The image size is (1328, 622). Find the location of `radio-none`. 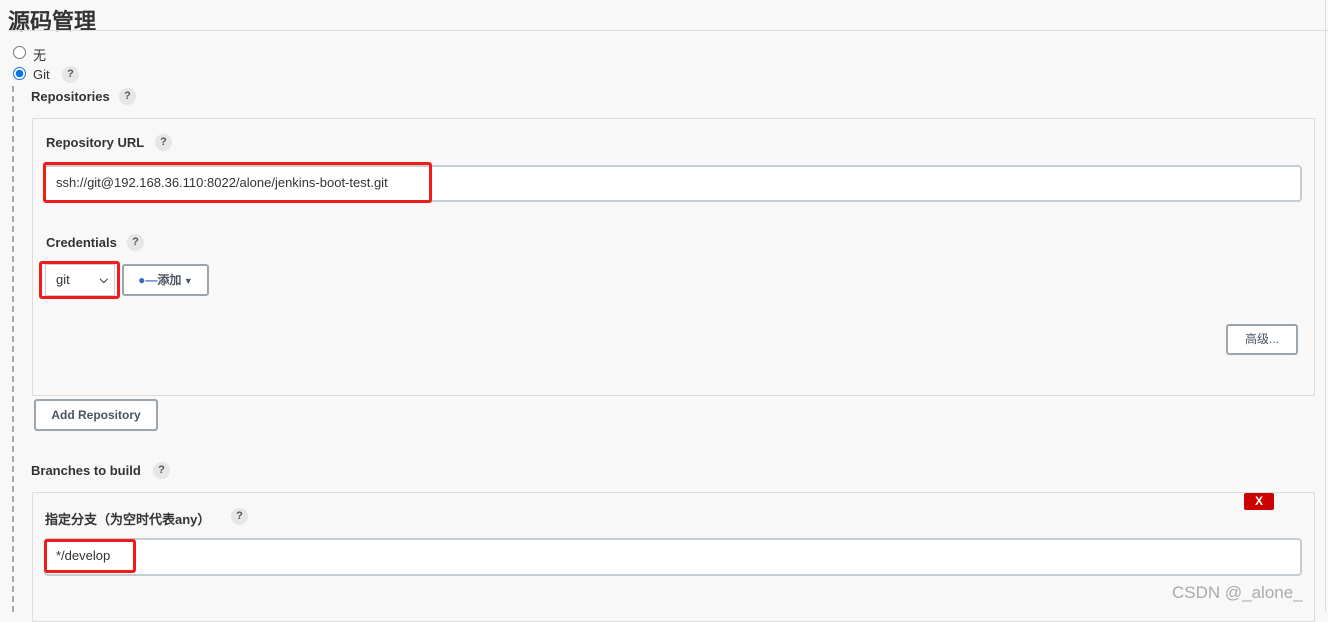

radio-none is located at coordinates (19, 52).